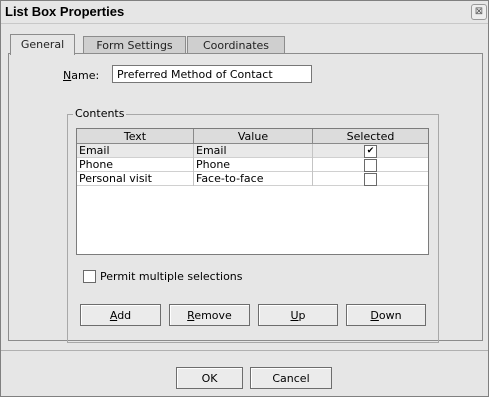 Image resolution: width=489 pixels, height=397 pixels. Describe the element at coordinates (209, 315) in the screenshot. I see `remove-button: Remove` at that location.